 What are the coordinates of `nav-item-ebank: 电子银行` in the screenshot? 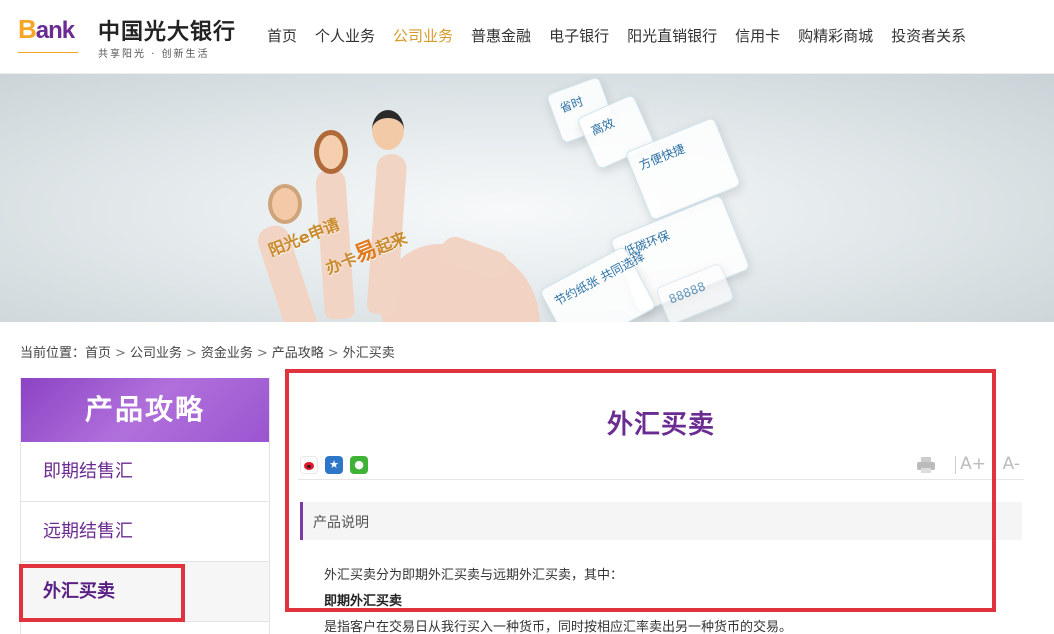 It's located at (579, 36).